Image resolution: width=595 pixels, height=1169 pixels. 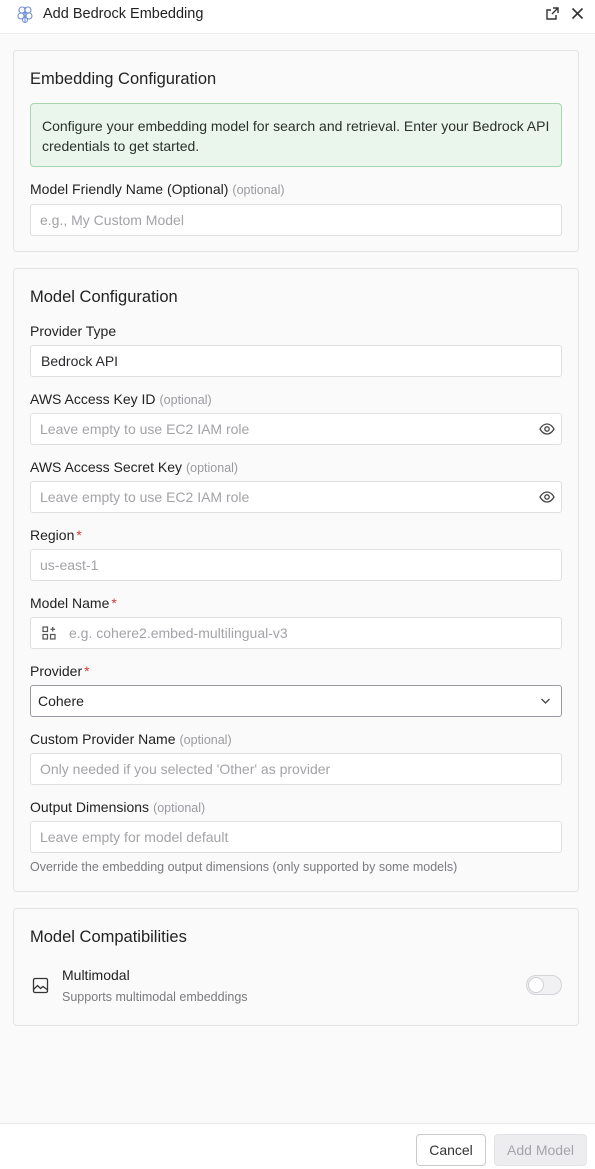 I want to click on secret-key-label: AWS Access Secret Key (optional), so click(x=134, y=467).